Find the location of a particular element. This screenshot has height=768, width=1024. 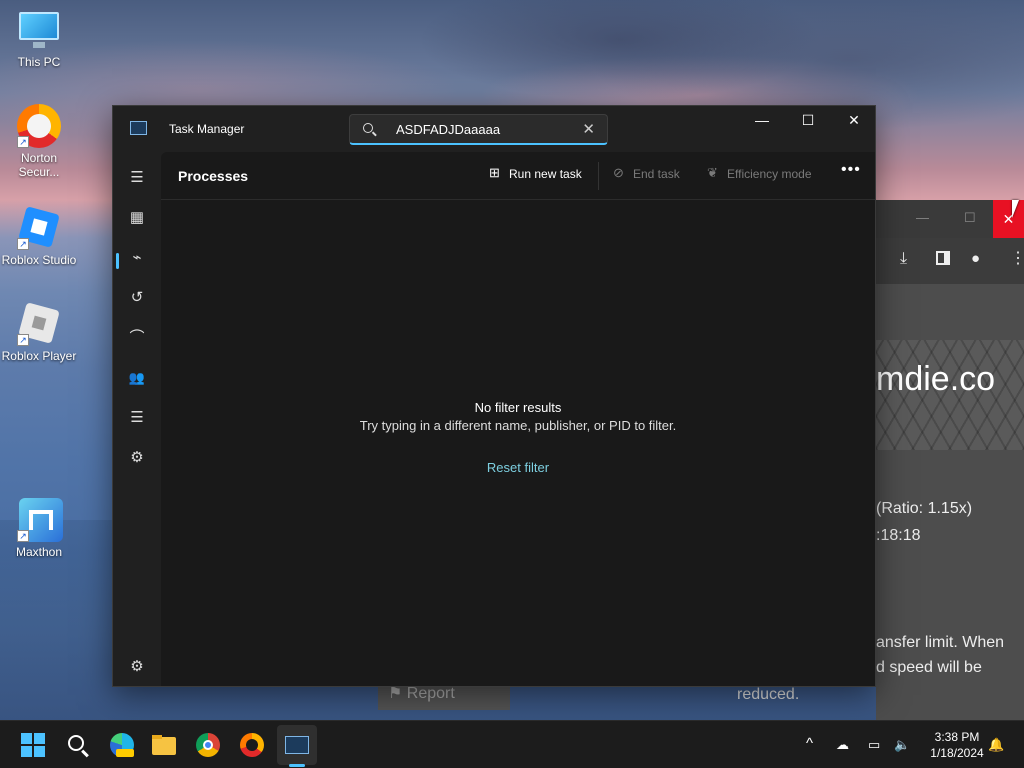

task-manager-app-icon is located at coordinates (138, 128).